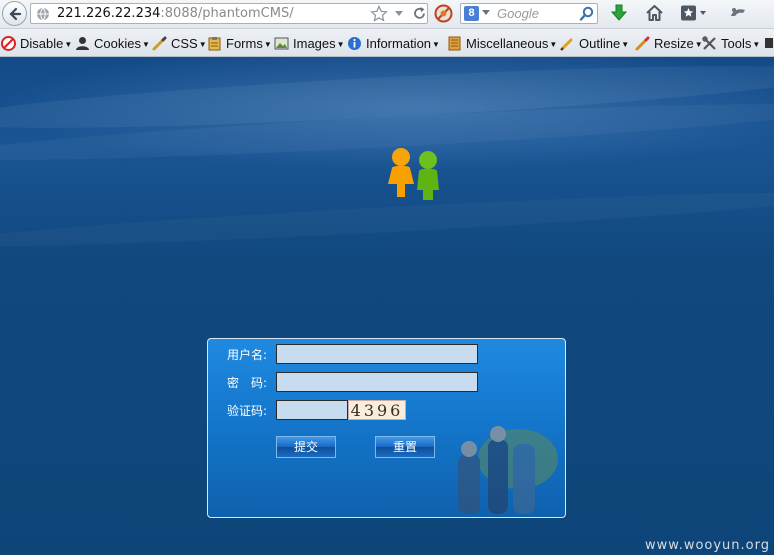 The height and width of the screenshot is (555, 774). I want to click on people-logo-icon, so click(413, 174).